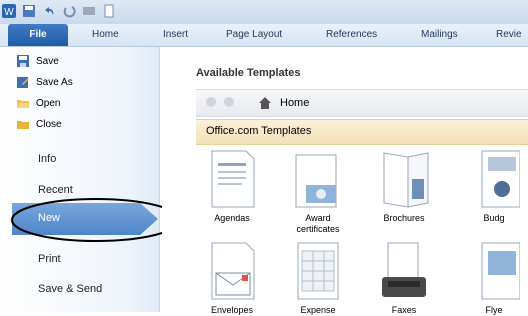  What do you see at coordinates (233, 271) in the screenshot?
I see `envelope-icon` at bounding box center [233, 271].